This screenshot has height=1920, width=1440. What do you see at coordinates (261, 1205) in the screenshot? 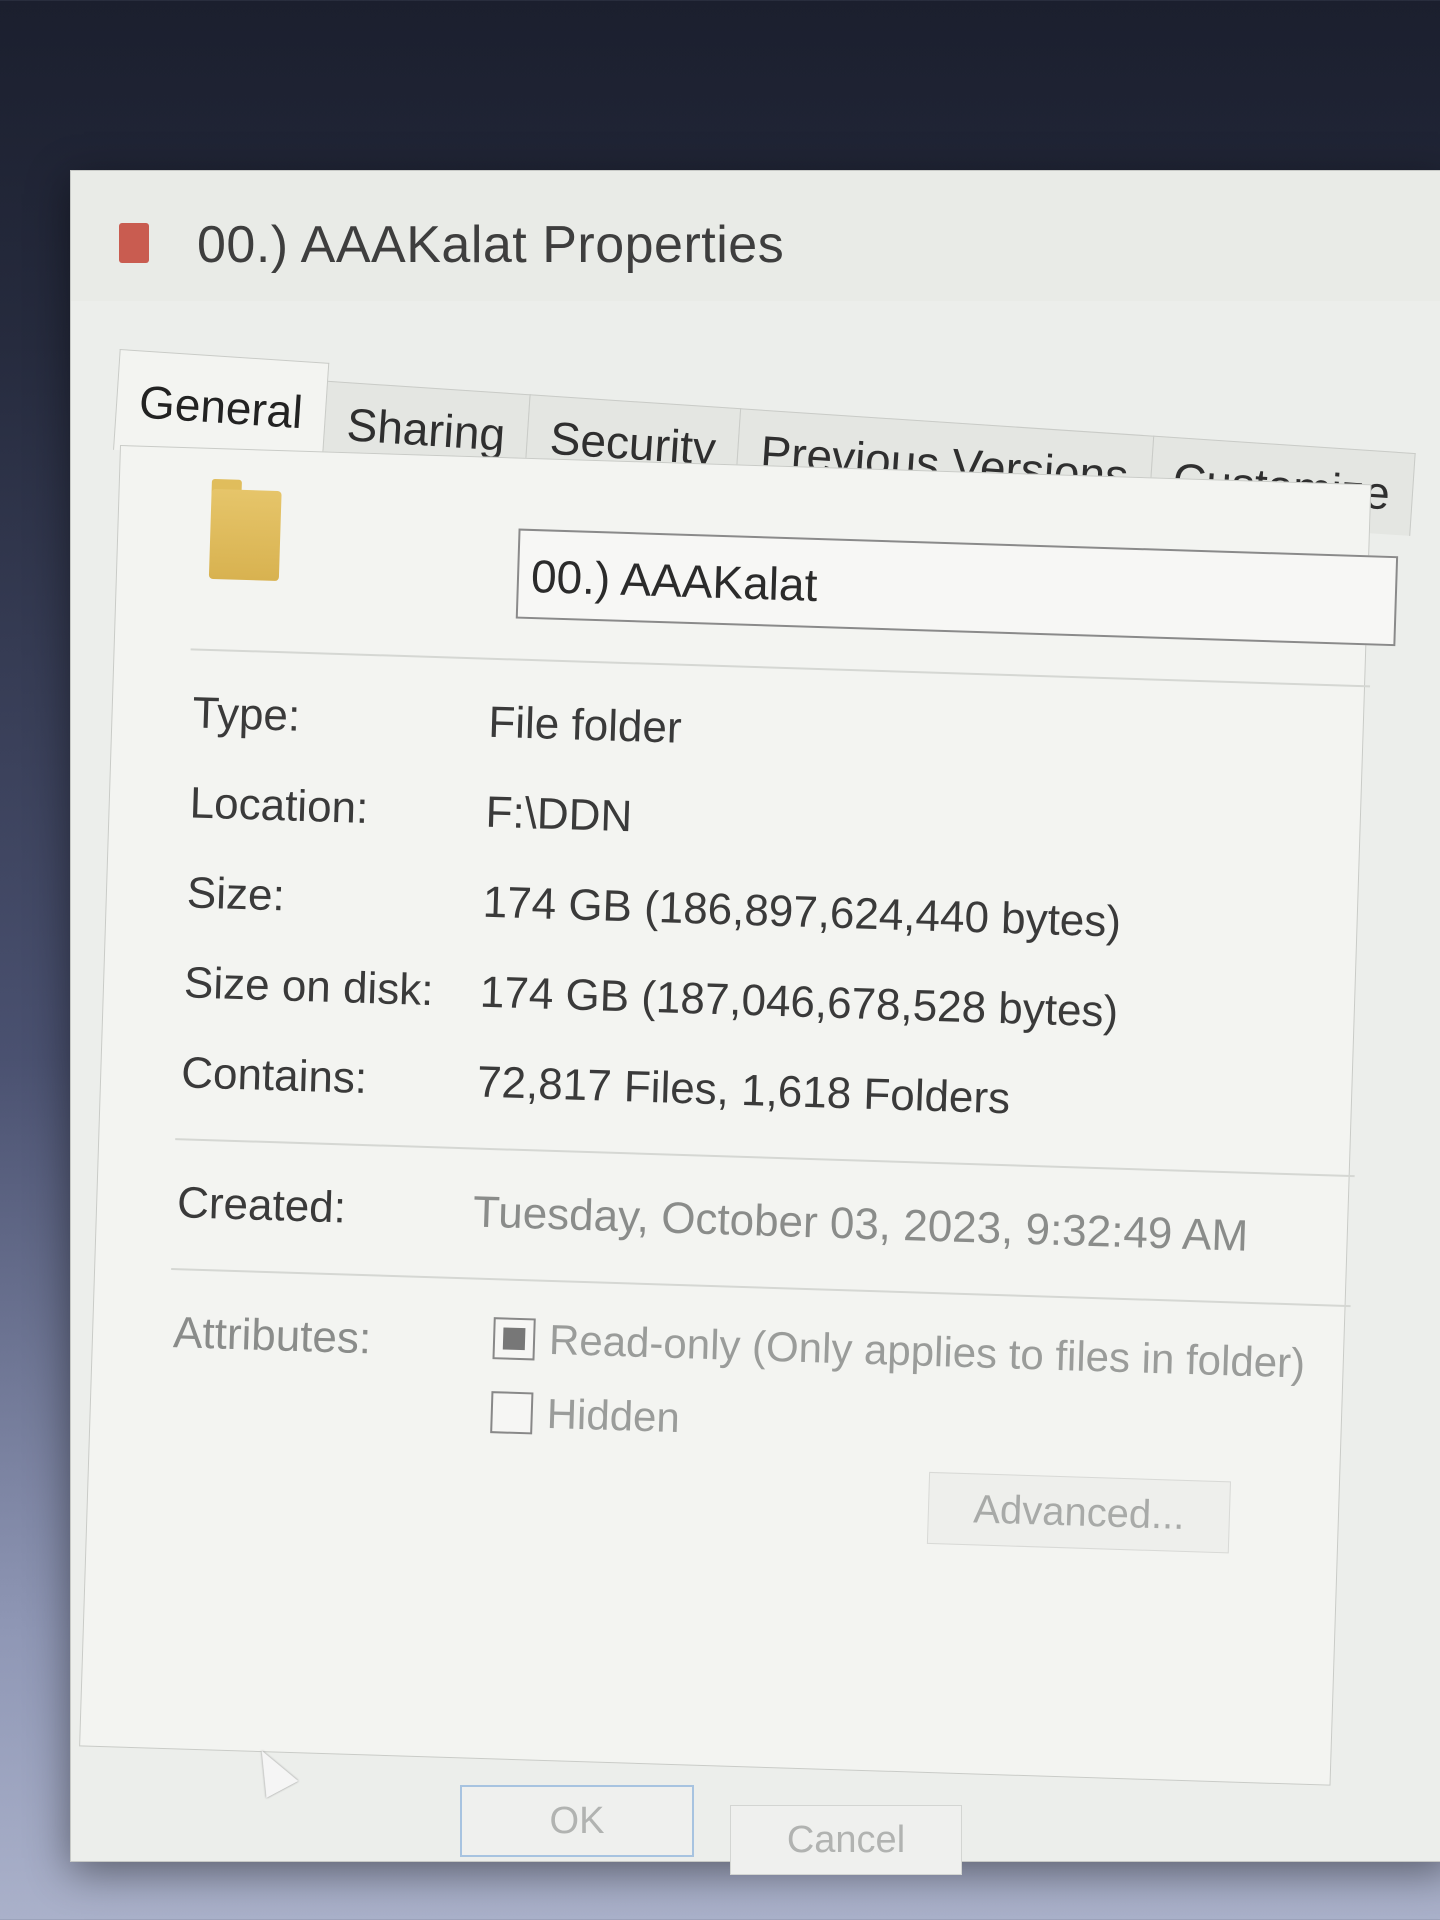
I see `created-label: Created:` at bounding box center [261, 1205].